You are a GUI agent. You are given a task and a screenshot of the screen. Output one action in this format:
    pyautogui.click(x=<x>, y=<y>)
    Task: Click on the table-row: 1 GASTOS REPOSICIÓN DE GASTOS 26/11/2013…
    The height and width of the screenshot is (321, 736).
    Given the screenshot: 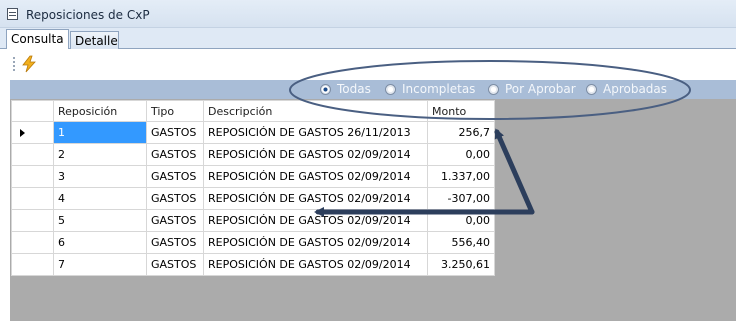 What is the action you would take?
    pyautogui.click(x=253, y=132)
    